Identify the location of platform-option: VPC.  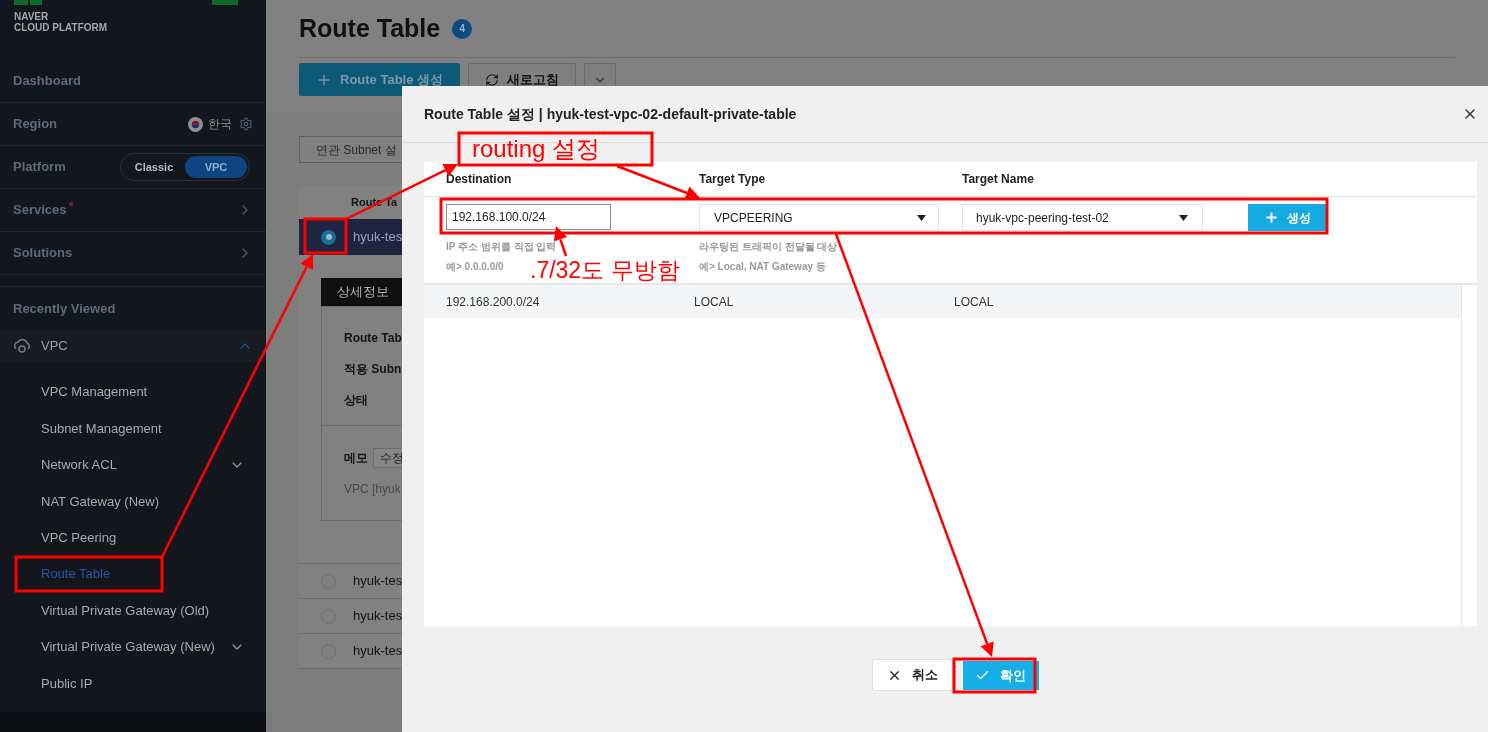
(216, 167).